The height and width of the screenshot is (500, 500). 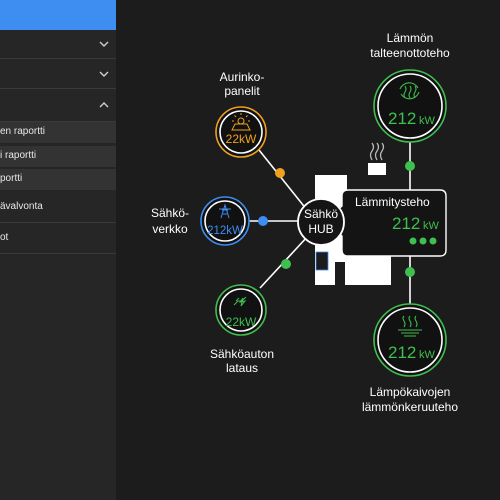 I want to click on solar-panels-node: 22kW Aurinko- panelit, so click(x=241, y=114).